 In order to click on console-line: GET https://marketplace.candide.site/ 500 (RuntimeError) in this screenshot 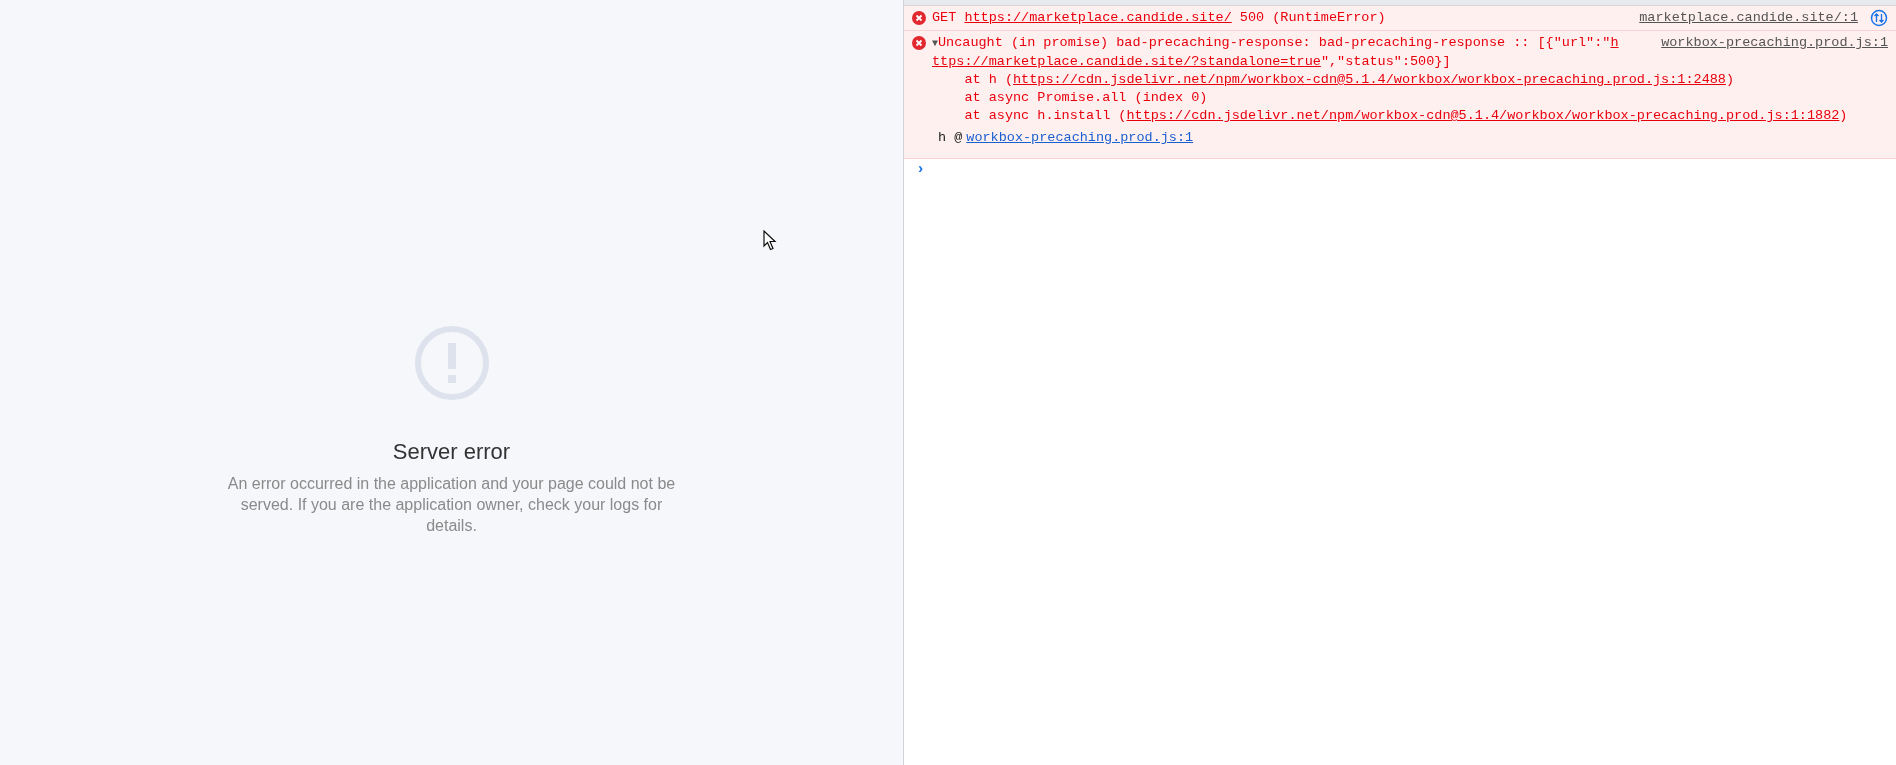, I will do `click(1159, 18)`.